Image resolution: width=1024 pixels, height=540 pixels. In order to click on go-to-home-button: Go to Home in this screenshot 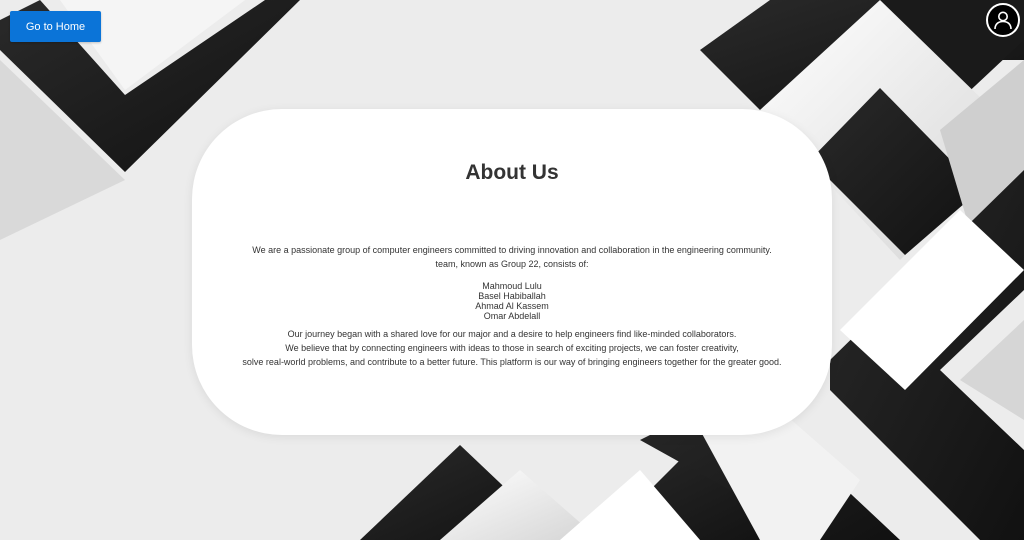, I will do `click(55, 26)`.